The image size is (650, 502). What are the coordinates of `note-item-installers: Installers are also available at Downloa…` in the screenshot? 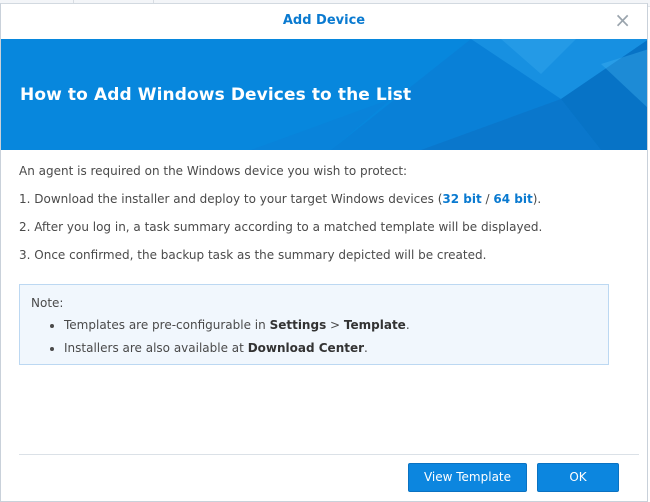 It's located at (237, 352).